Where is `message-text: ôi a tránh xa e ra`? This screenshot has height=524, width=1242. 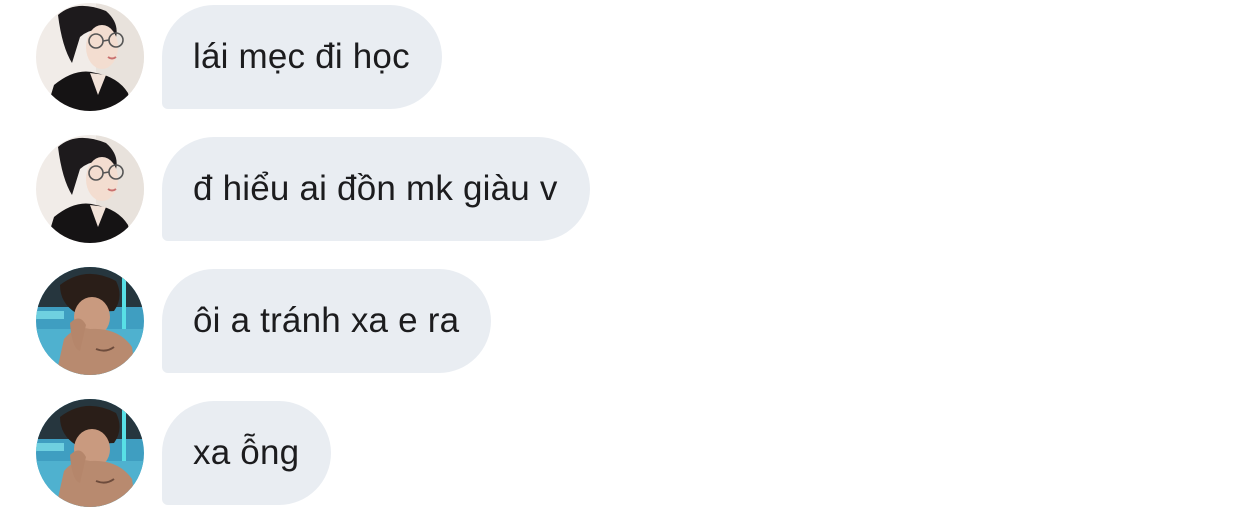 message-text: ôi a tránh xa e ra is located at coordinates (326, 320).